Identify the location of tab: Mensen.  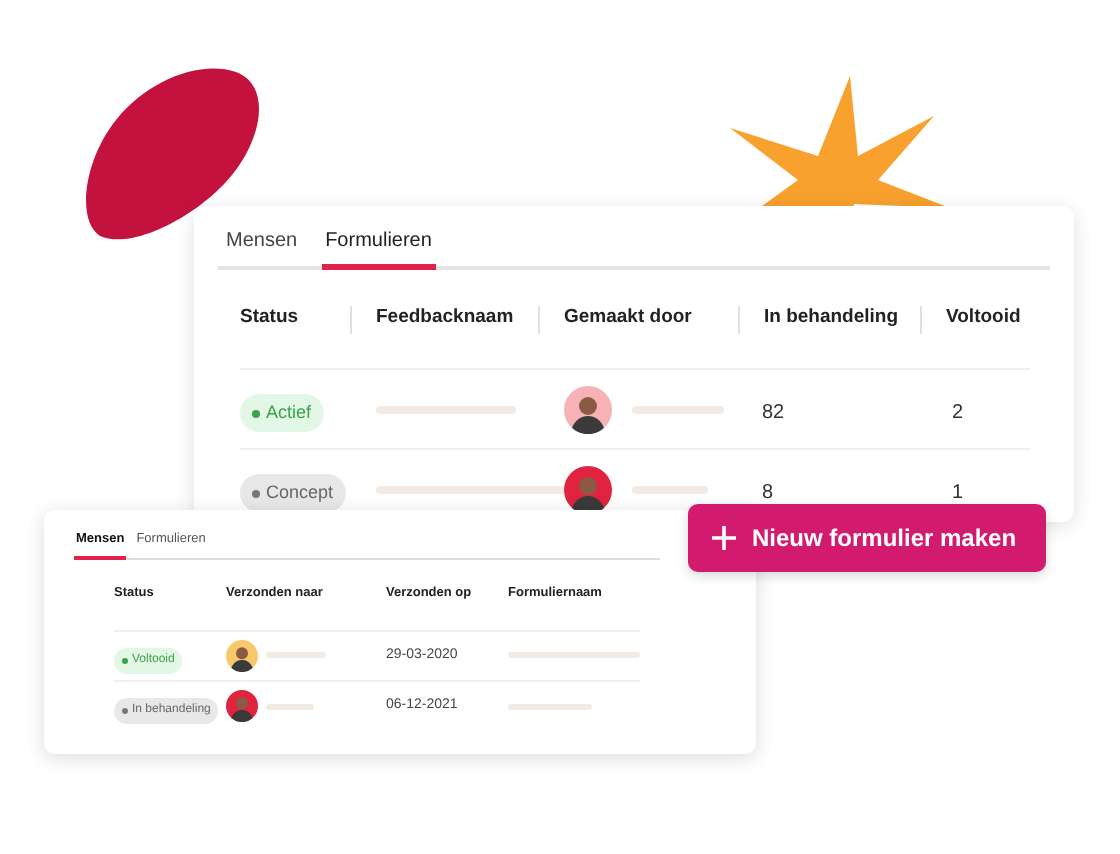
(262, 248).